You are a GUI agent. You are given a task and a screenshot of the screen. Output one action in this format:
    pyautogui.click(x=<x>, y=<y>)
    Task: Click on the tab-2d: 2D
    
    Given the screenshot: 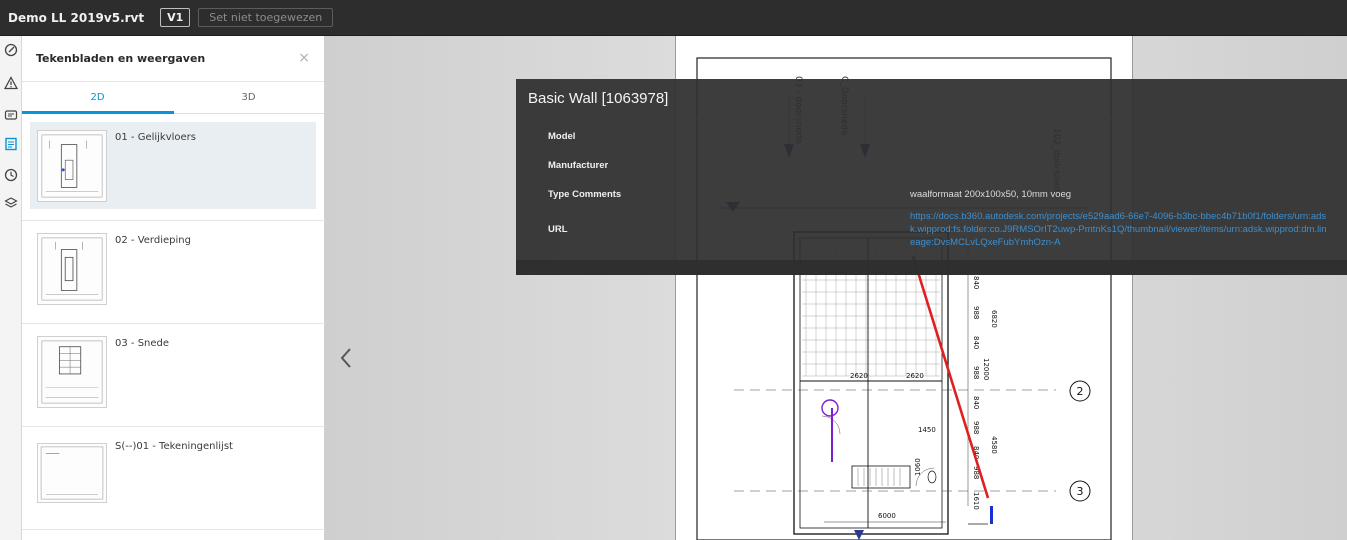 What is the action you would take?
    pyautogui.click(x=97, y=97)
    